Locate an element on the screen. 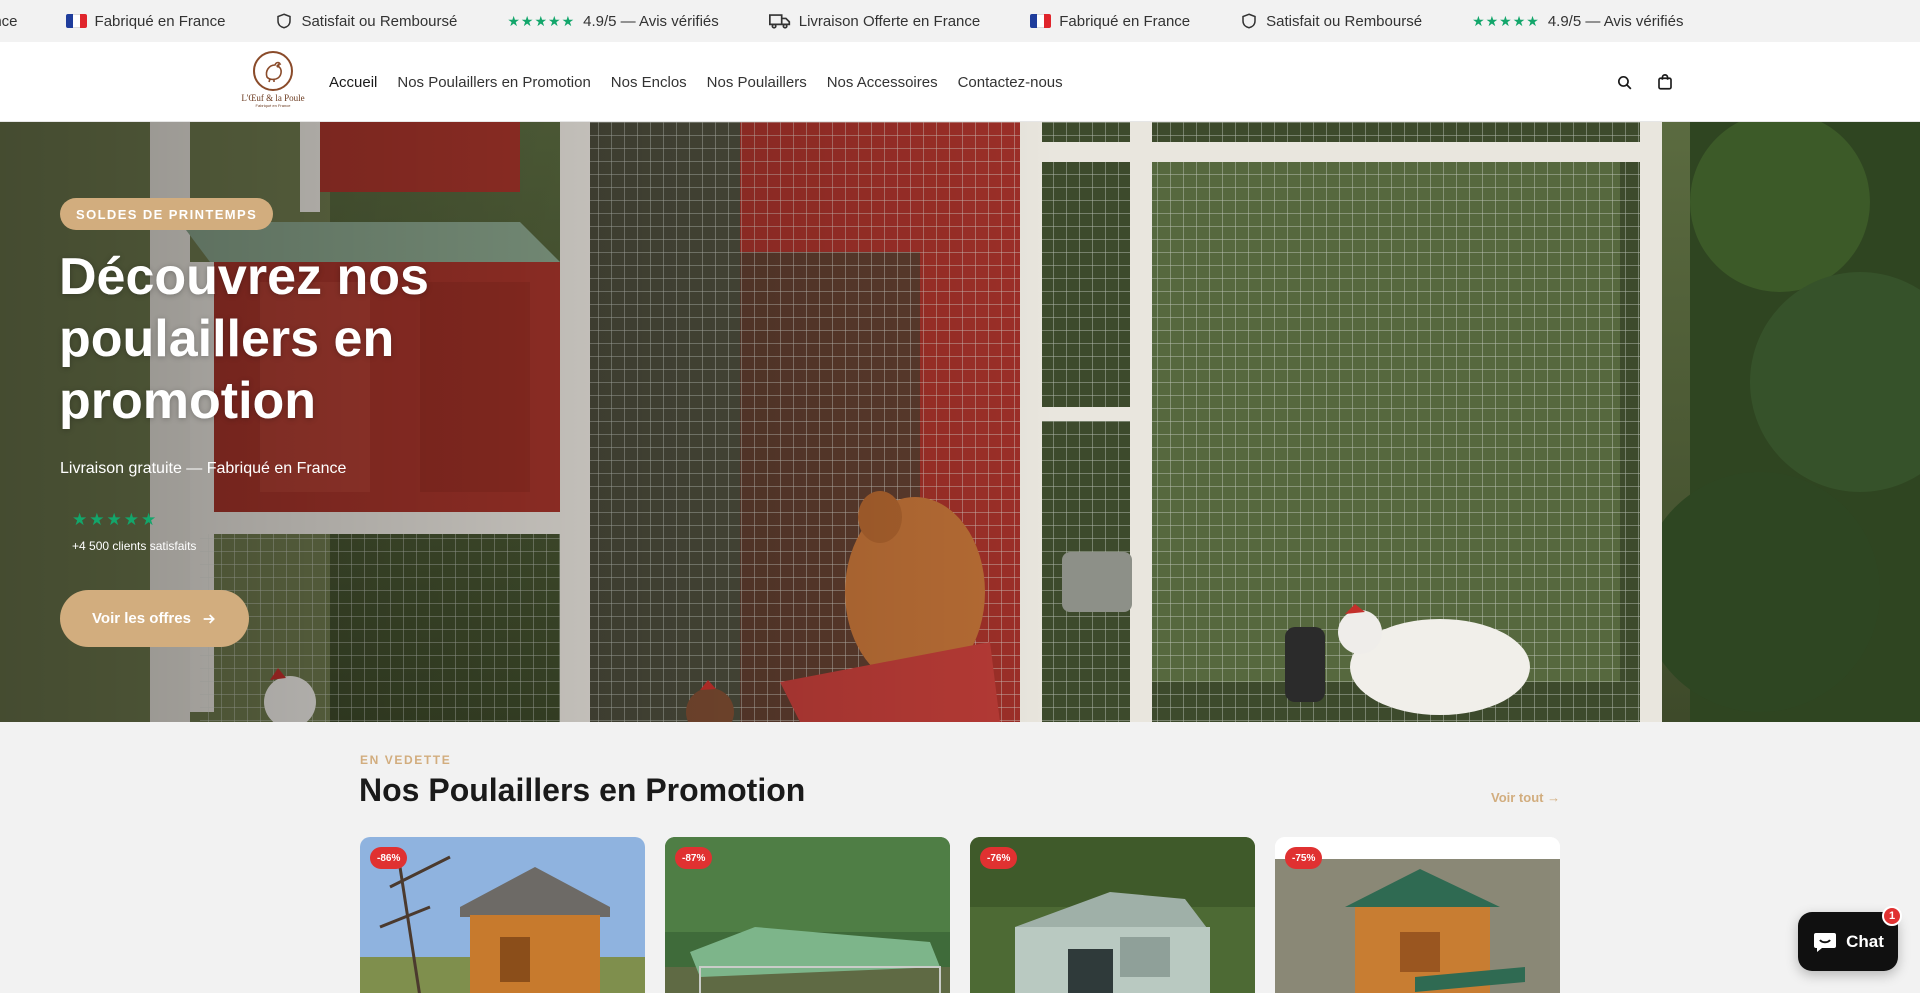 This screenshot has height=993, width=1920. view-offers-button: Voir les offres is located at coordinates (154, 618).